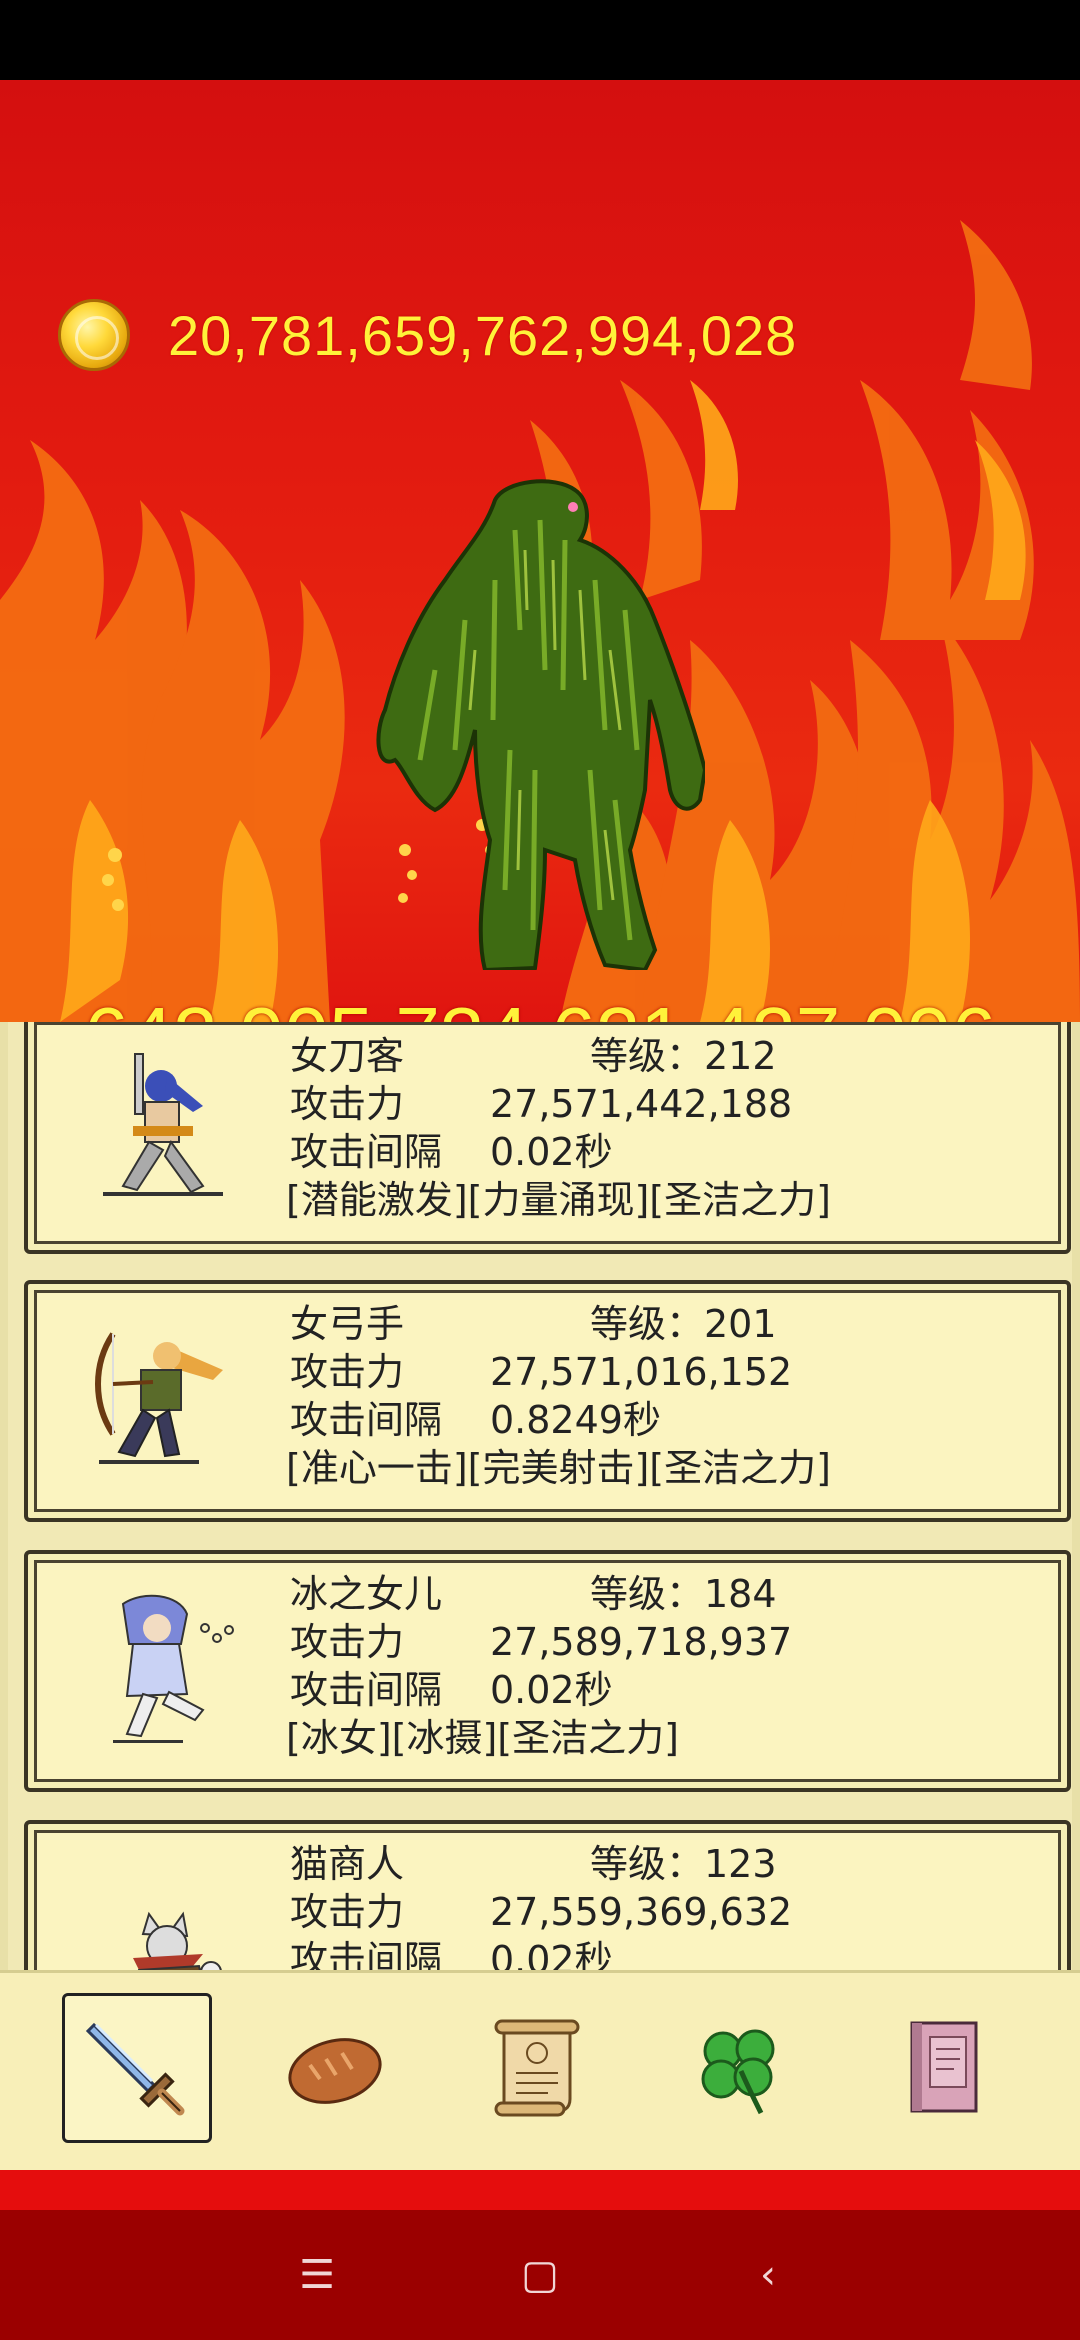  What do you see at coordinates (540, 720) in the screenshot?
I see `moss-monster-icon` at bounding box center [540, 720].